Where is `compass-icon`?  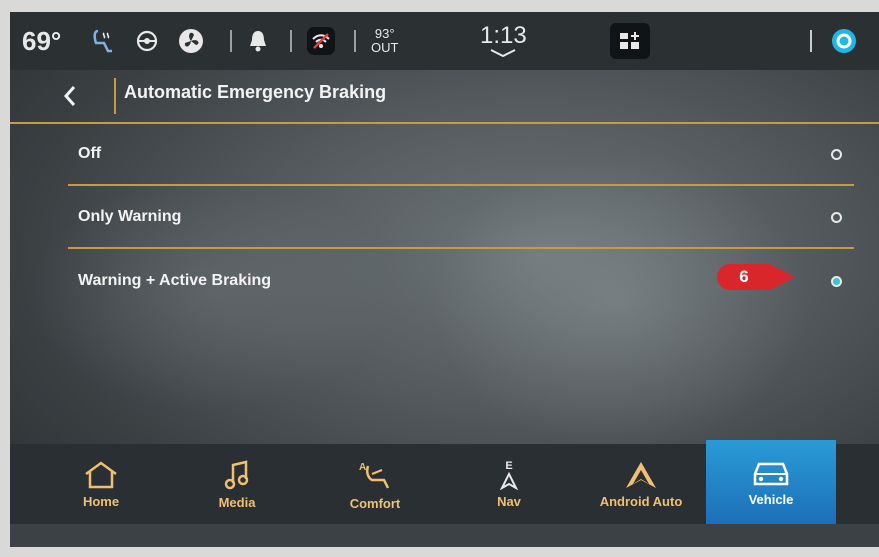
compass-icon is located at coordinates (509, 480).